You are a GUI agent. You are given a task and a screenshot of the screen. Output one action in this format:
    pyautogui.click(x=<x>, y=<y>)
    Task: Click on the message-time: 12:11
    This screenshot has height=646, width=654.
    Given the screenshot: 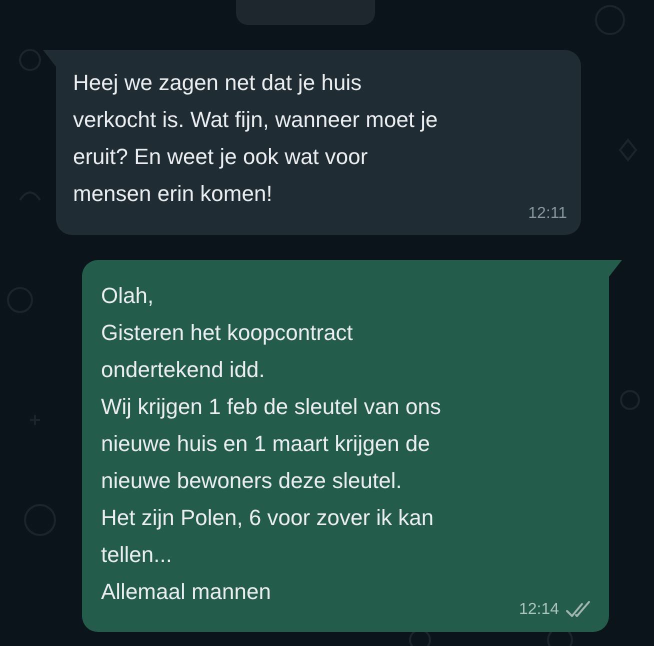 What is the action you would take?
    pyautogui.click(x=547, y=214)
    